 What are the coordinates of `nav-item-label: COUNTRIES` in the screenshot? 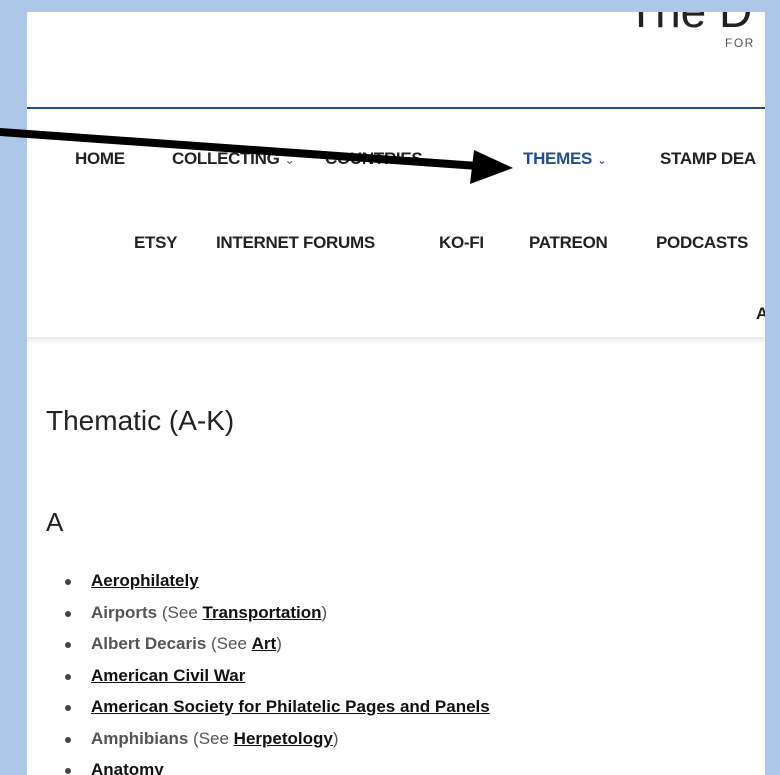 It's located at (374, 158).